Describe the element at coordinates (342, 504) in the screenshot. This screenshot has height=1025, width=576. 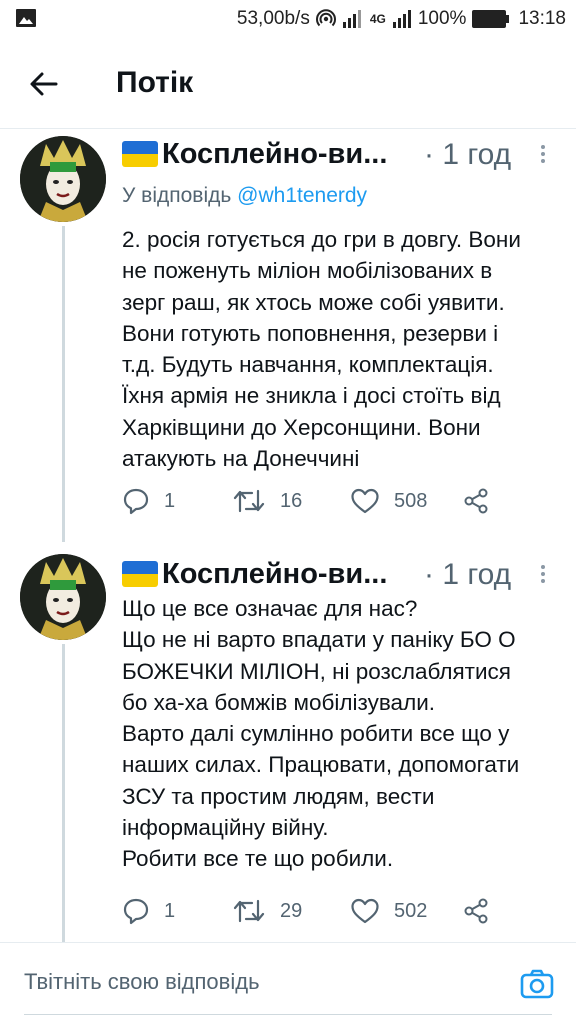
I see `tweet-actions: 1 16 508` at that location.